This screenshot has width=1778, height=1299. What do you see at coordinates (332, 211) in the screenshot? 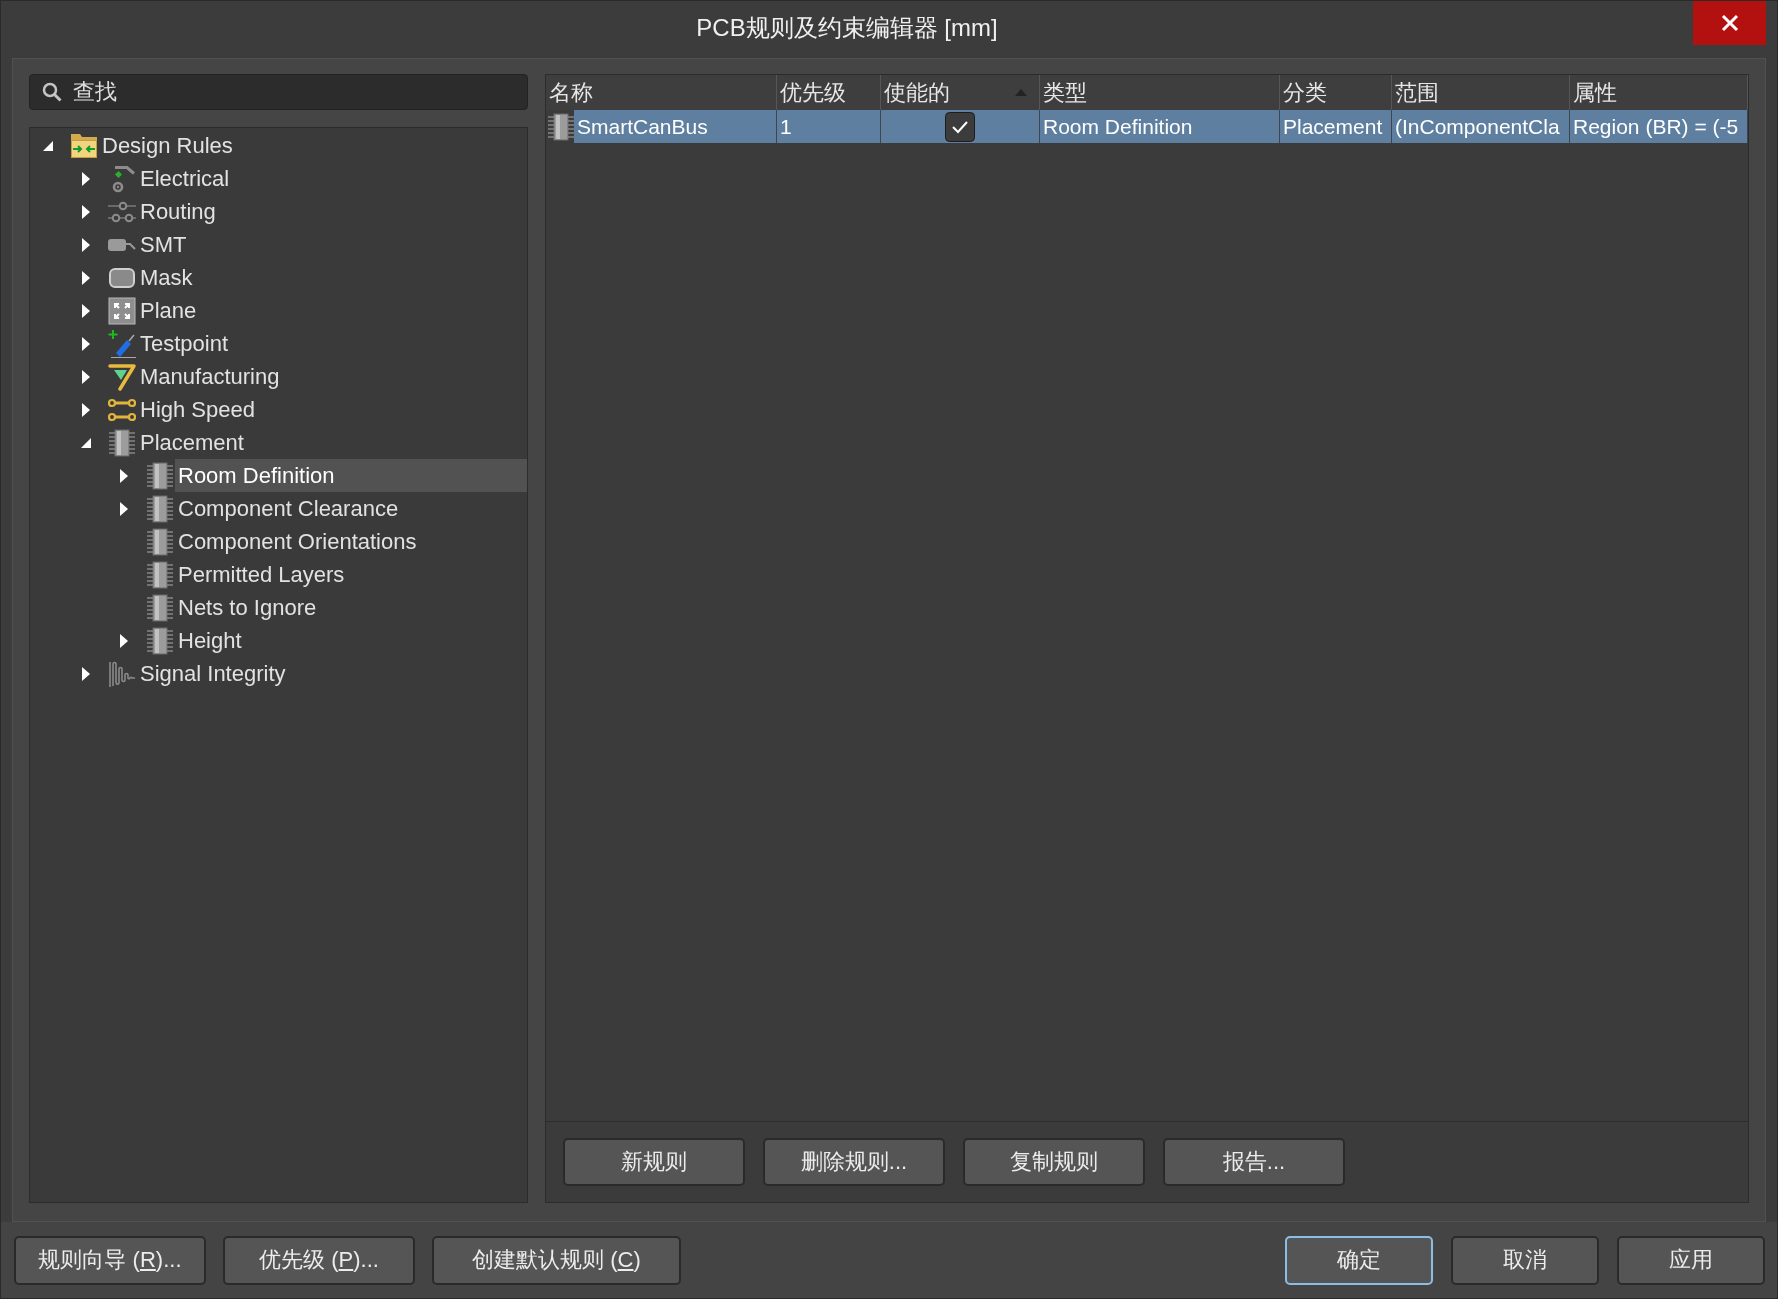
I see `tree-item: Routing` at bounding box center [332, 211].